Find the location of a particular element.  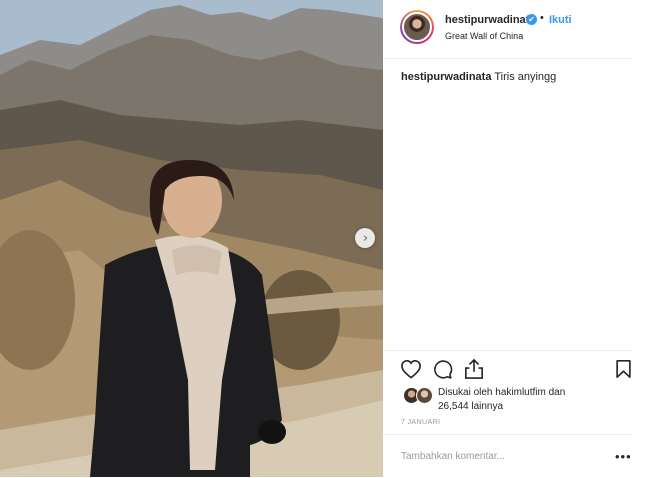

post-date: 7 JANUARI is located at coordinates (420, 422).